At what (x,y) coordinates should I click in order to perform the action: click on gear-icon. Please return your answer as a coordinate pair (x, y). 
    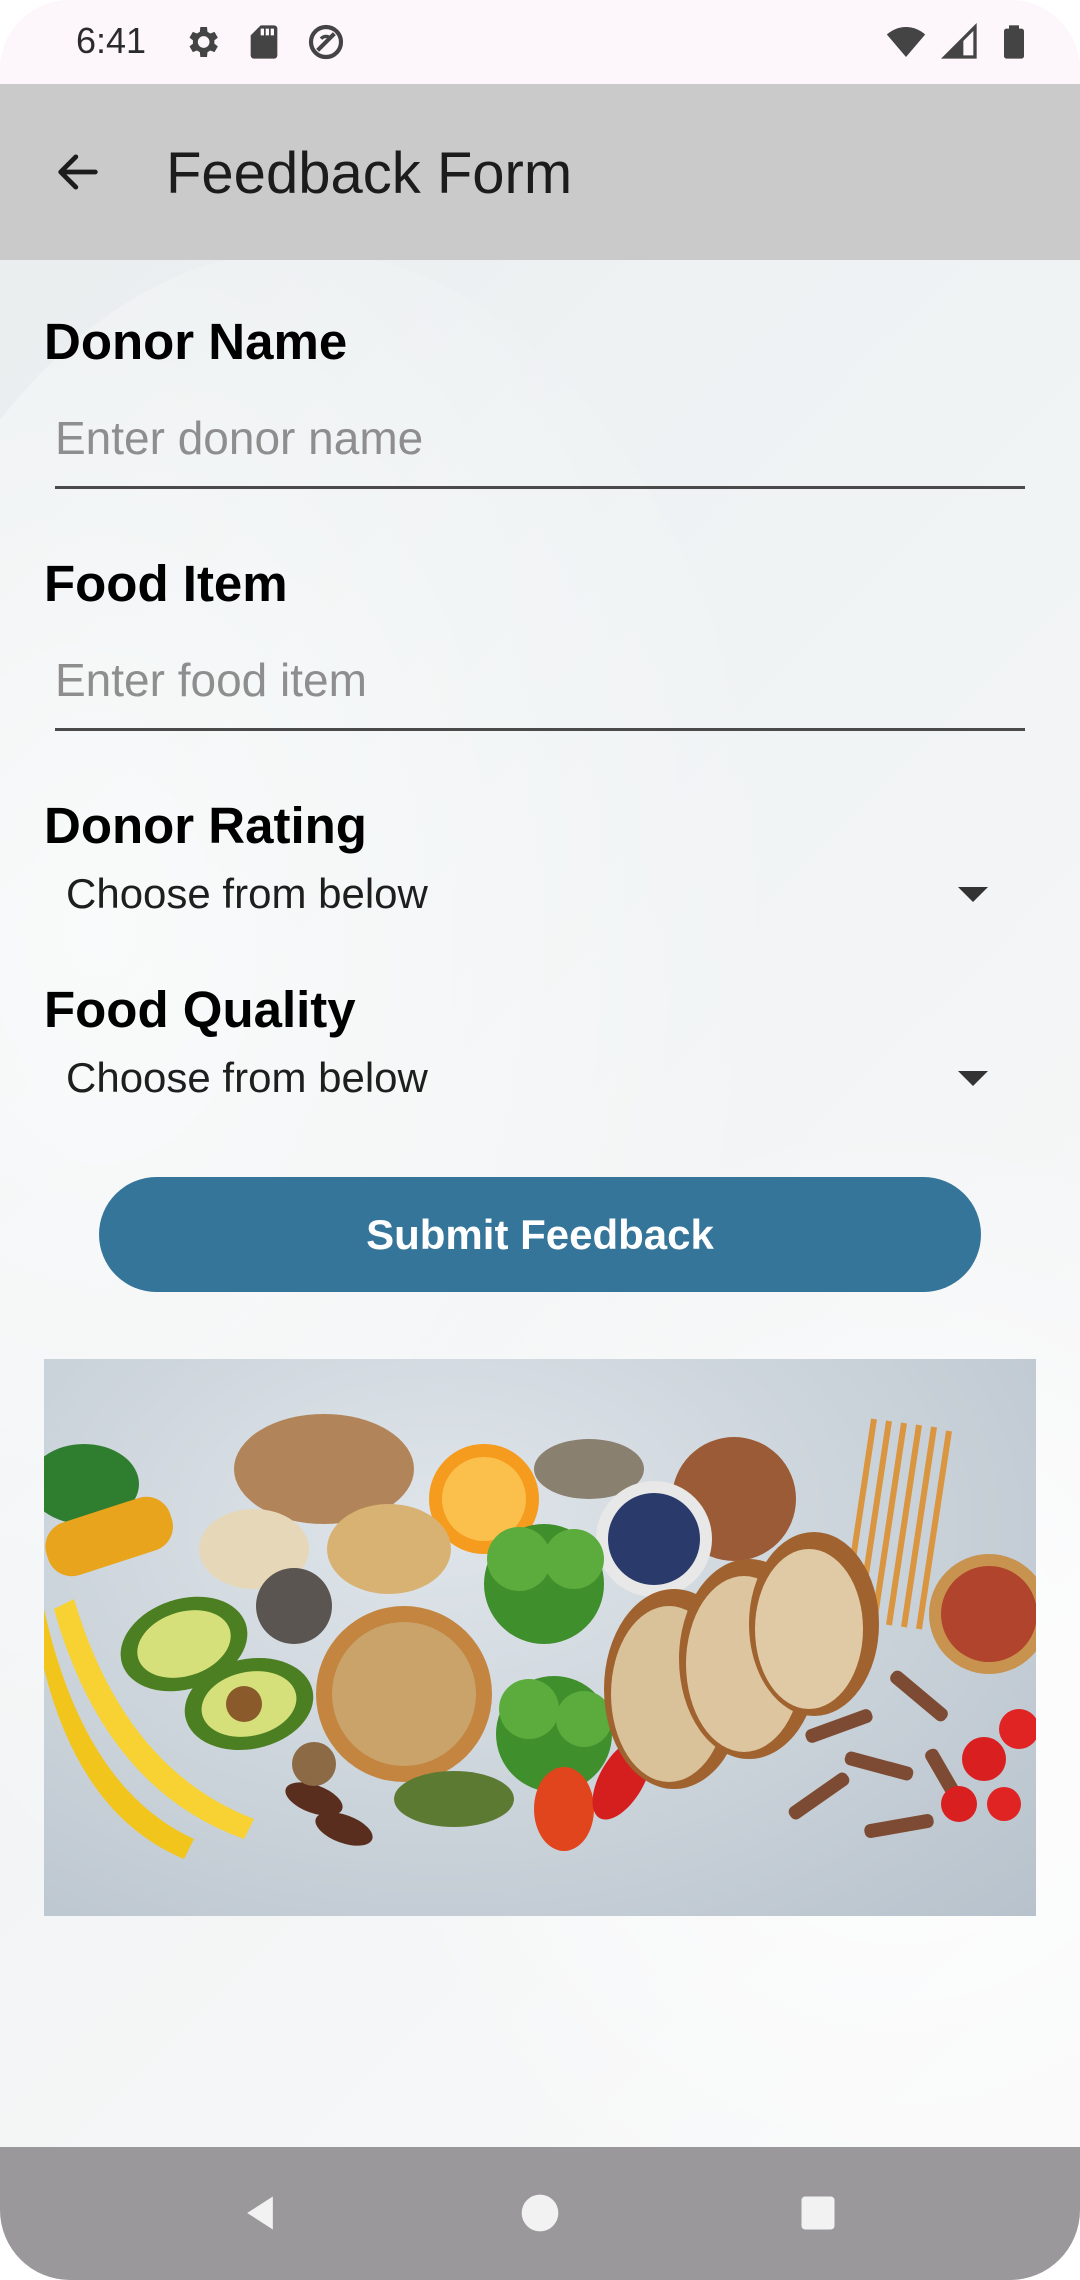
    Looking at the image, I should click on (203, 42).